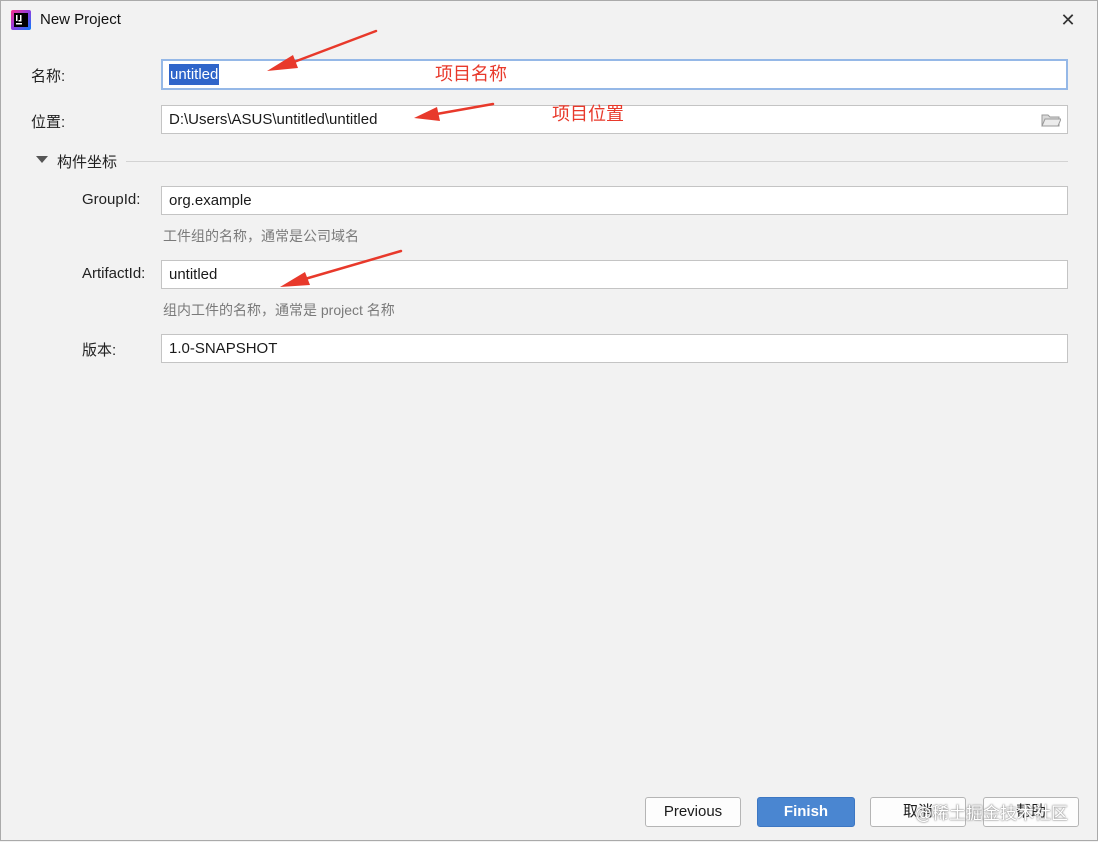 This screenshot has width=1098, height=842. I want to click on previous-button: Previous, so click(693, 812).